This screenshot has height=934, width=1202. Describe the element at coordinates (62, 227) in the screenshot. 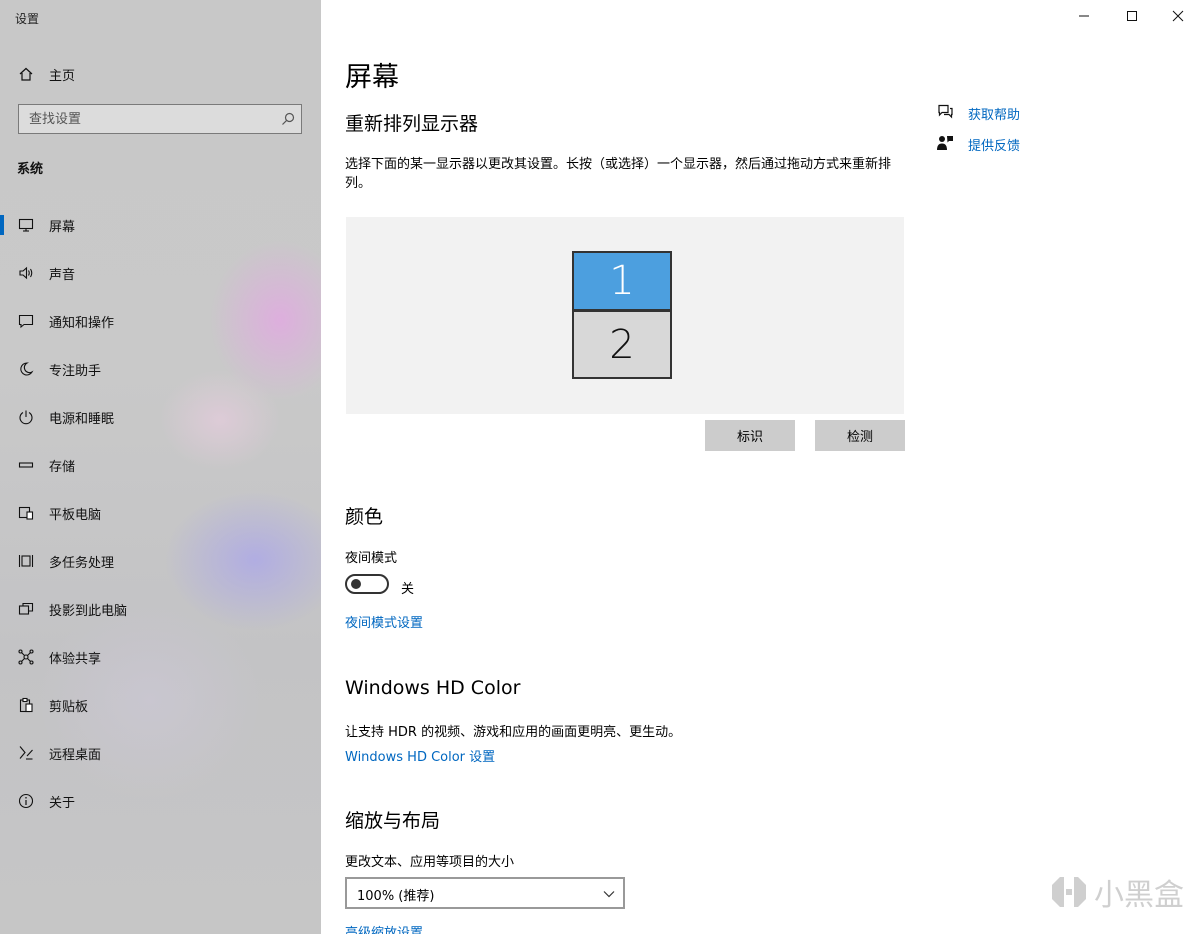

I see `sidebar-item-label: 屏幕` at that location.